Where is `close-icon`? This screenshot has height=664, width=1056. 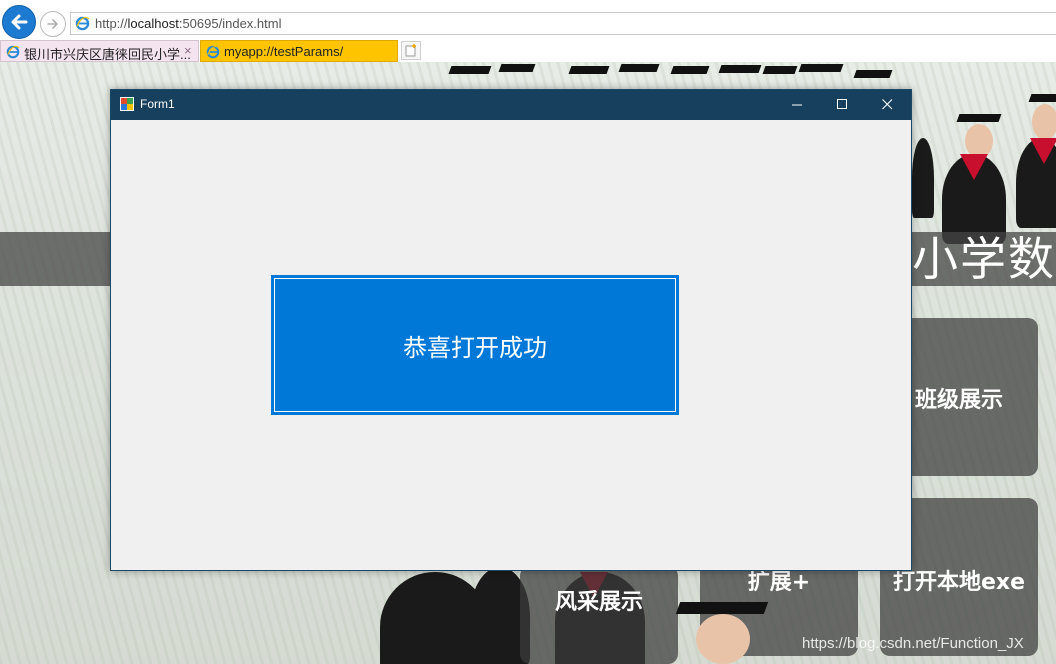 close-icon is located at coordinates (887, 104).